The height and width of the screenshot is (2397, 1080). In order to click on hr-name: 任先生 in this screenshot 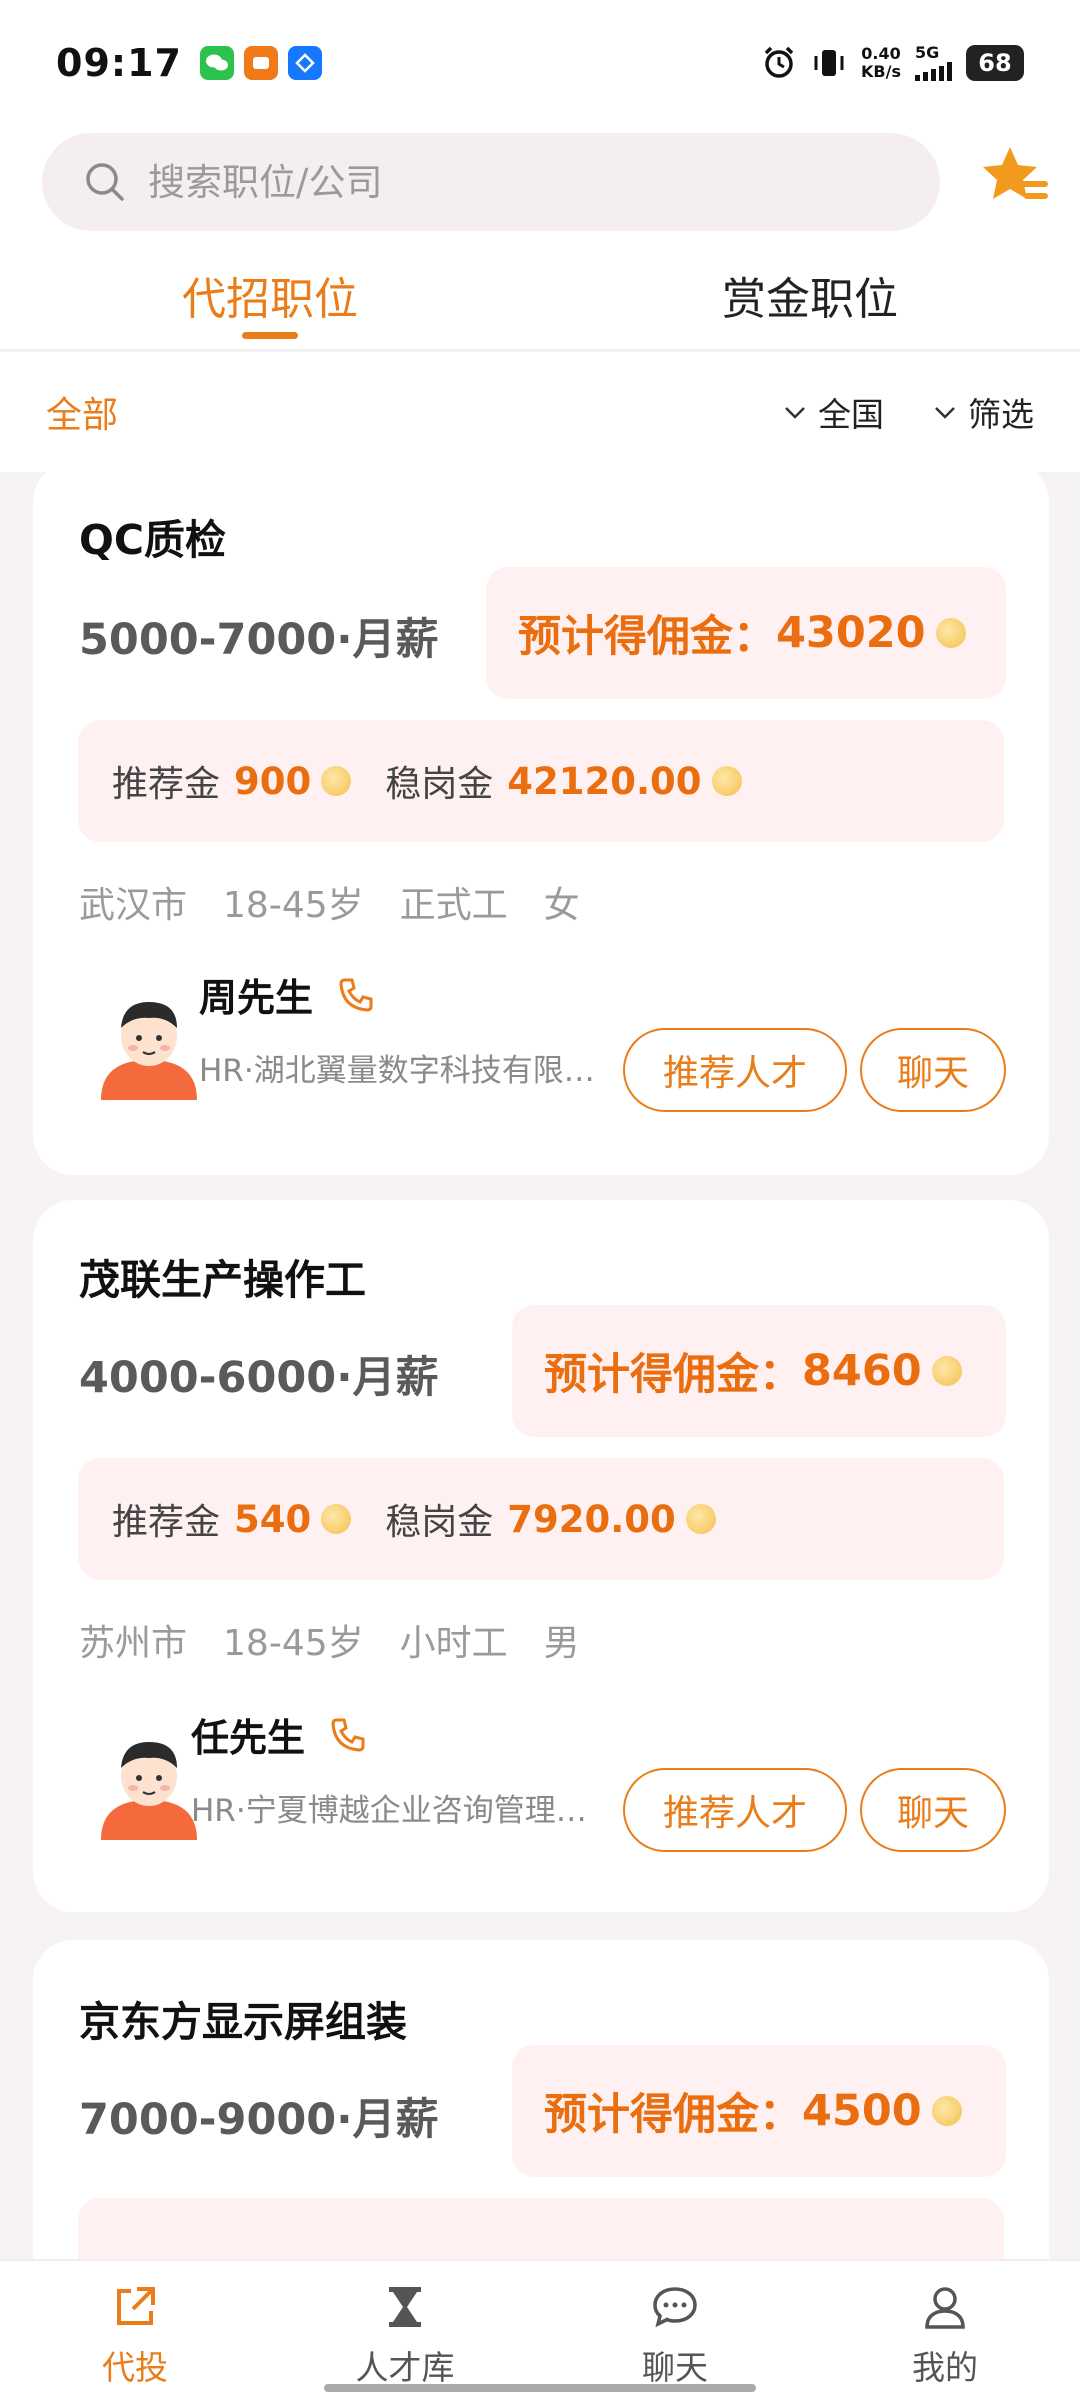, I will do `click(279, 1734)`.